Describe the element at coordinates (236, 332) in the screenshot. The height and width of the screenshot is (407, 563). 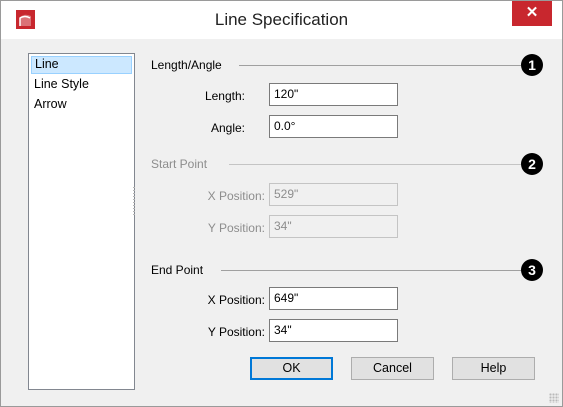
I see `end-y-label: Y Position:` at that location.